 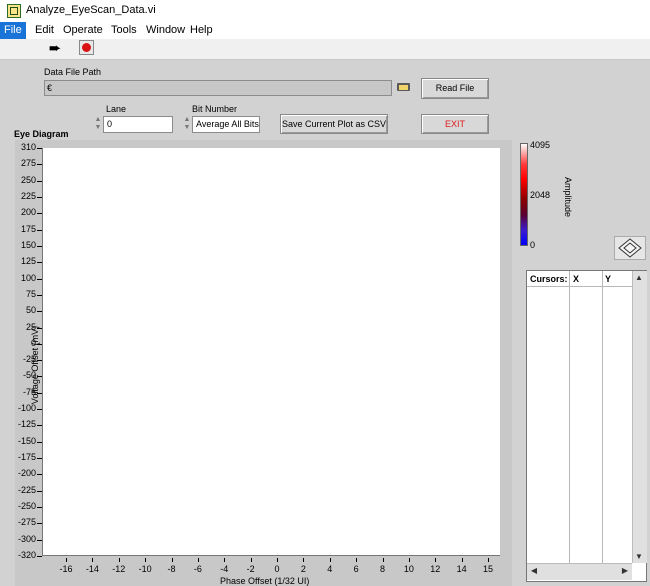 I want to click on labview-app-icon, so click(x=14, y=11).